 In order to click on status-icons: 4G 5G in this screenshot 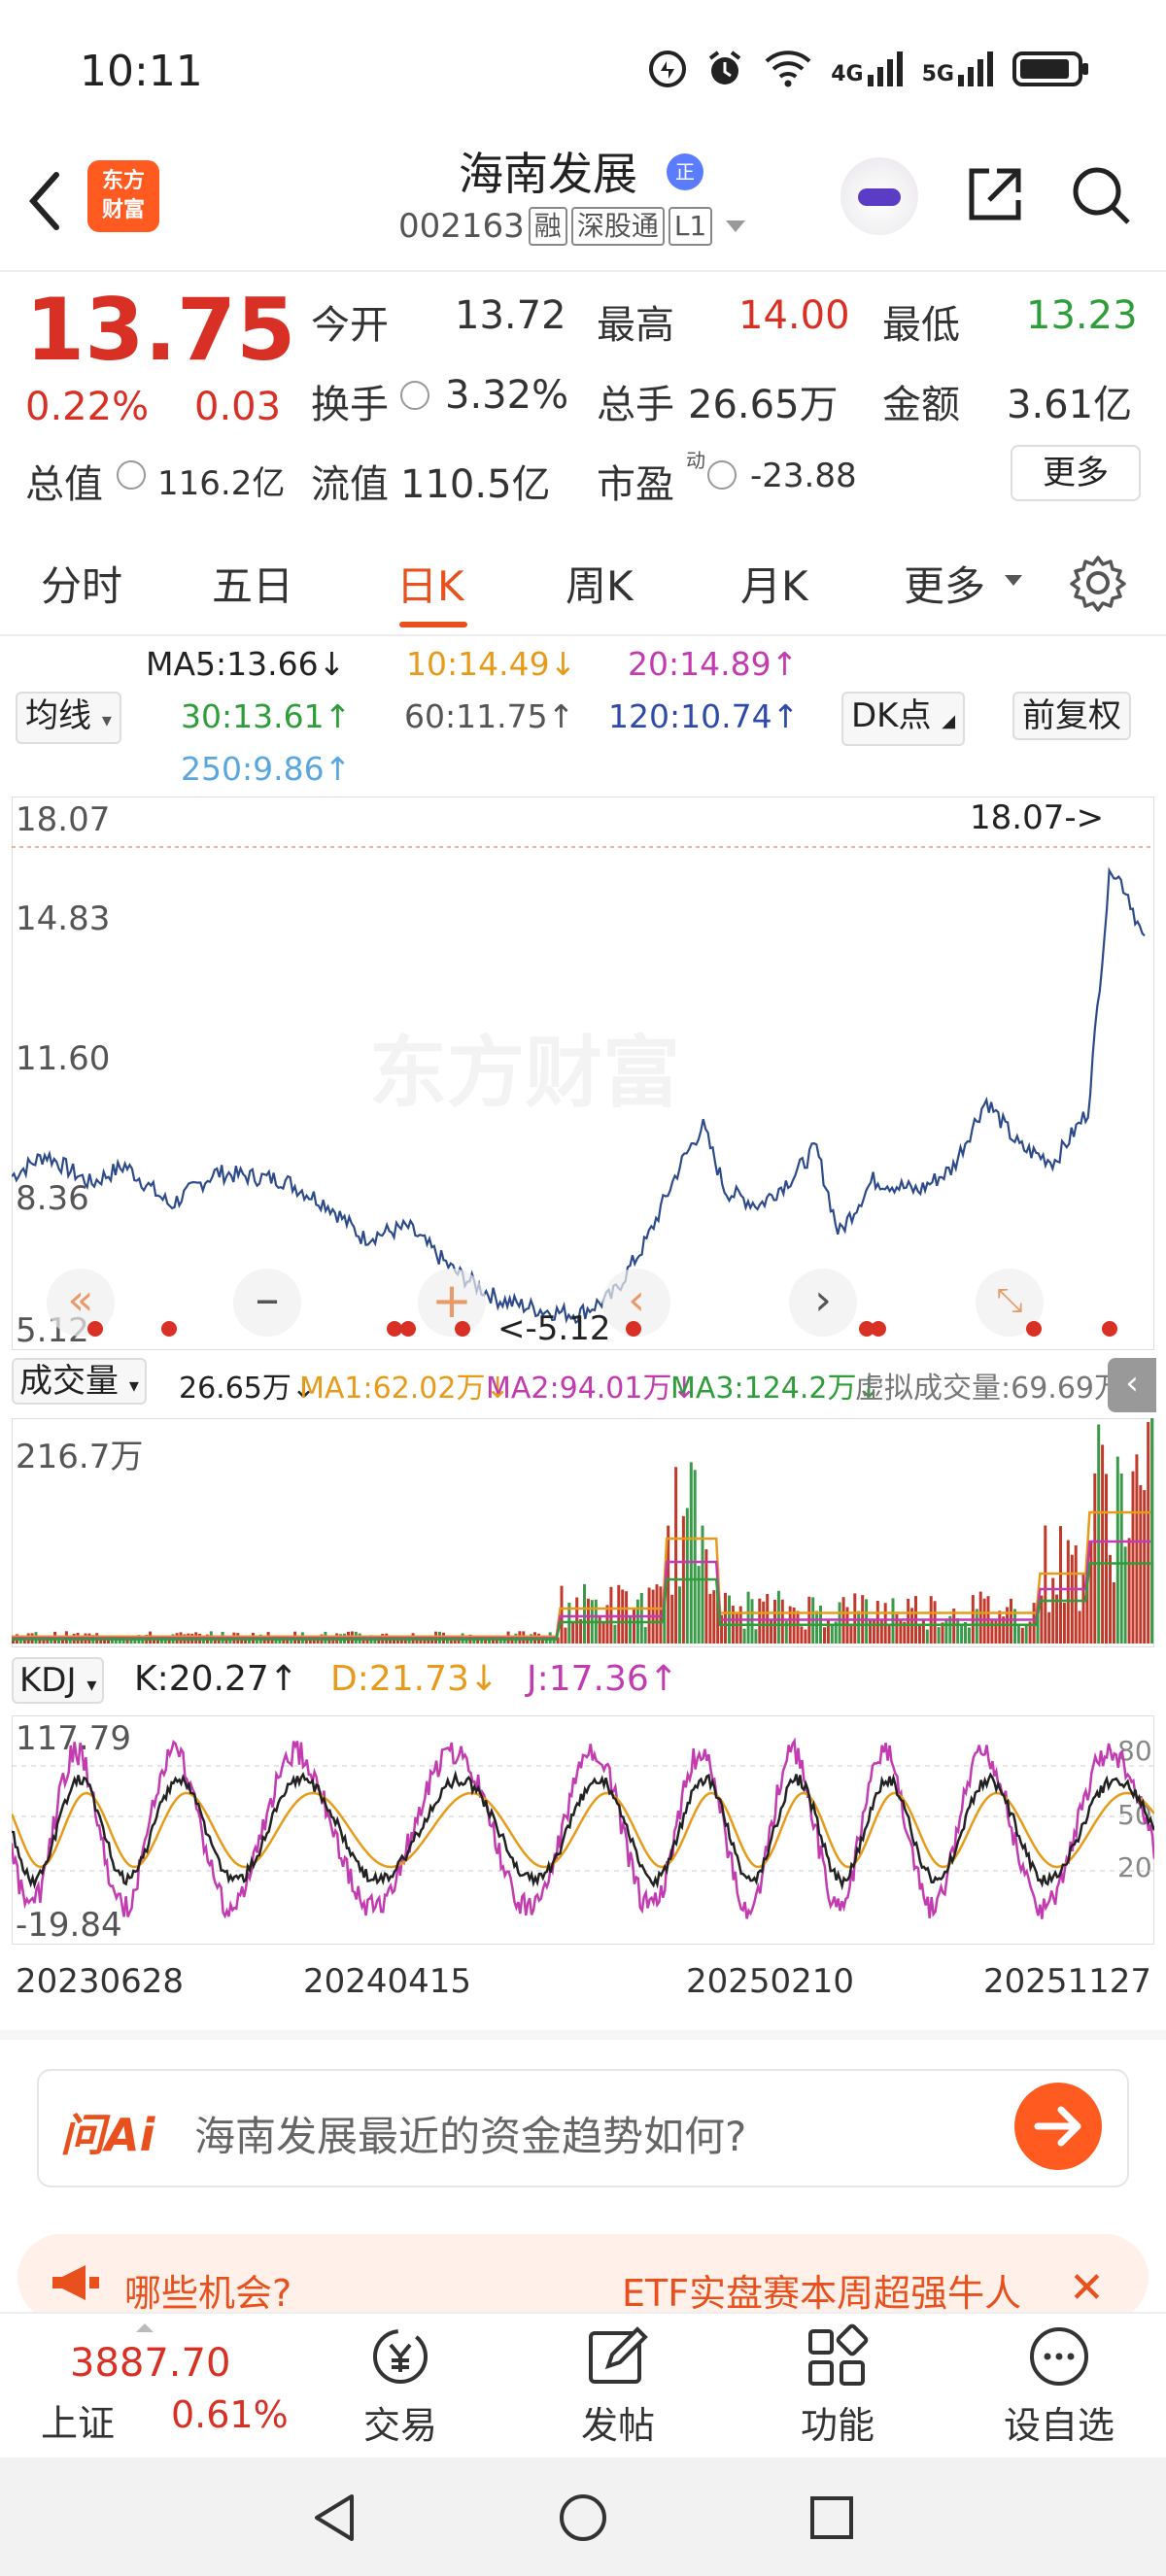, I will do `click(869, 69)`.